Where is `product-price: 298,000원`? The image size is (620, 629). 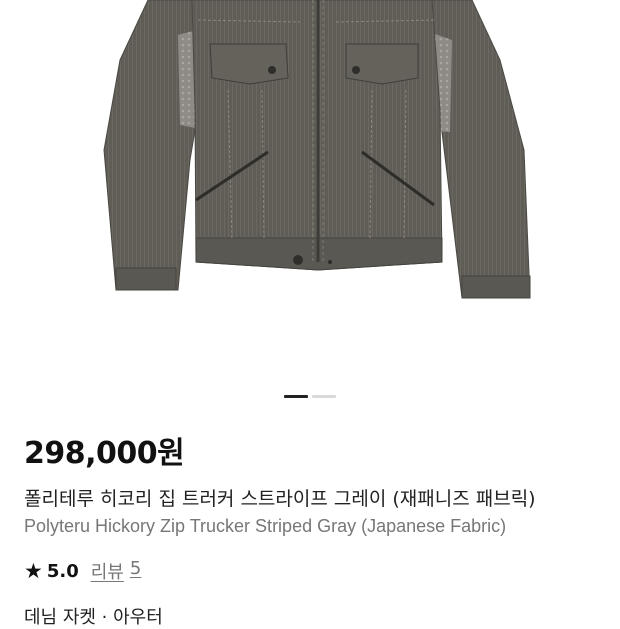
product-price: 298,000원 is located at coordinates (104, 453).